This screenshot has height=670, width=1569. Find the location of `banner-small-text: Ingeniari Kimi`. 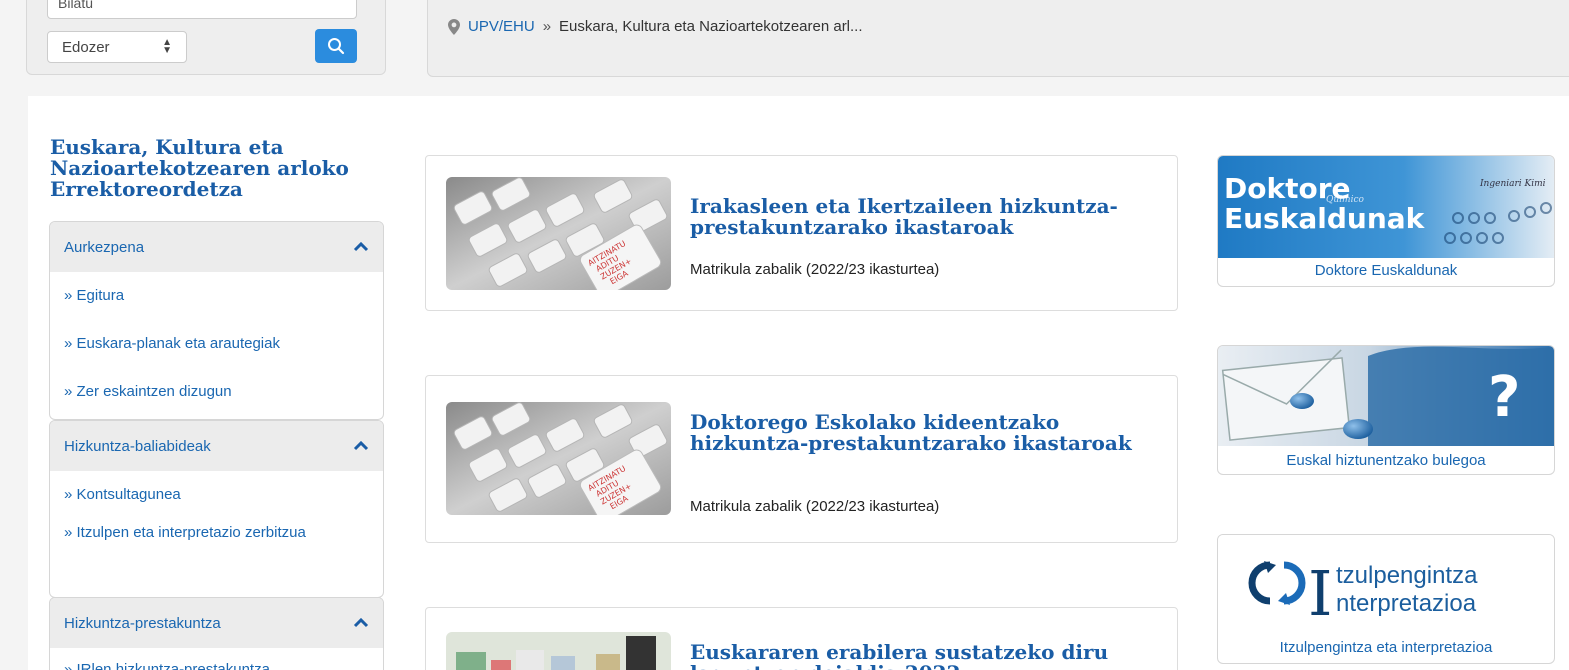

banner-small-text: Ingeniari Kimi is located at coordinates (1512, 184).